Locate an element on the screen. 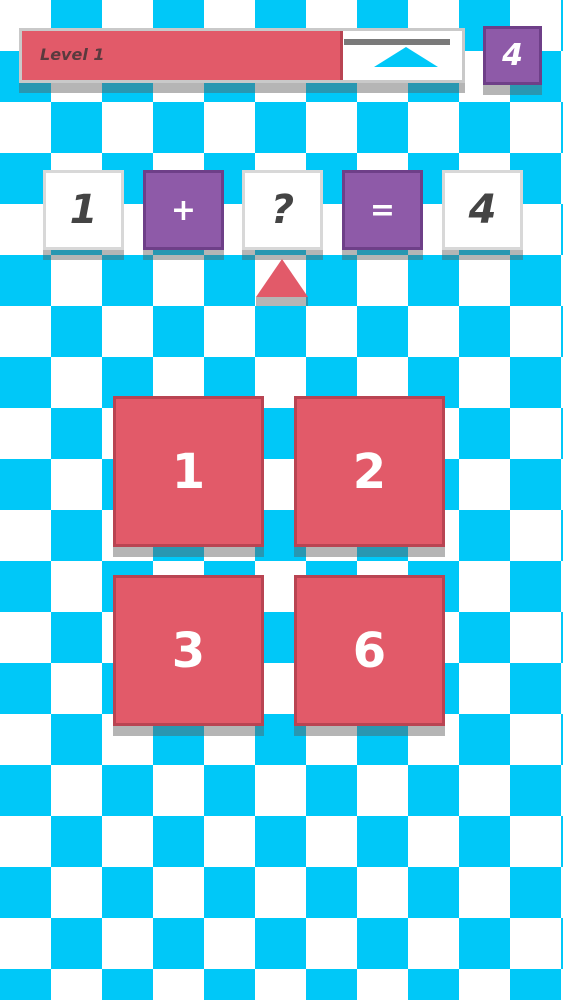 Image resolution: width=563 pixels, height=1000 pixels. progress-marker-line is located at coordinates (397, 42).